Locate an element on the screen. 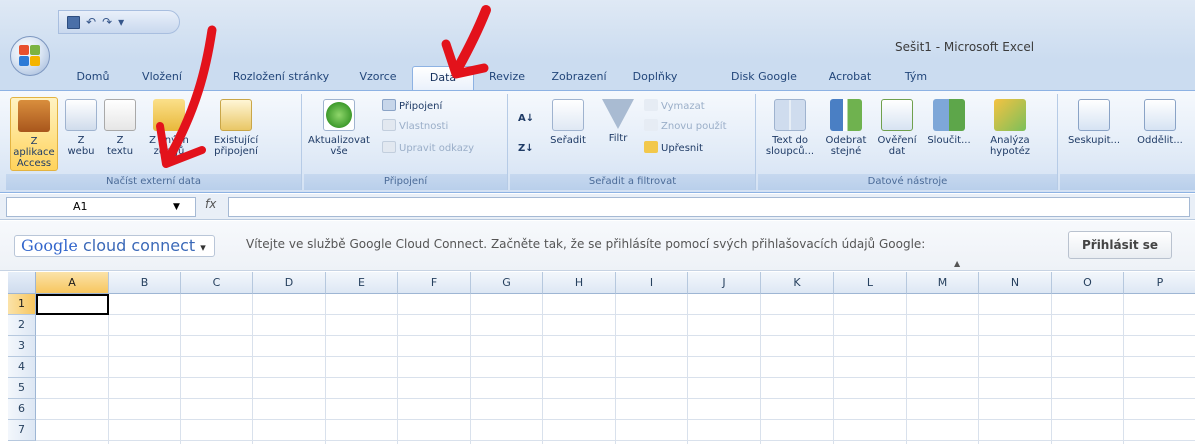  refresh-icon is located at coordinates (339, 115).